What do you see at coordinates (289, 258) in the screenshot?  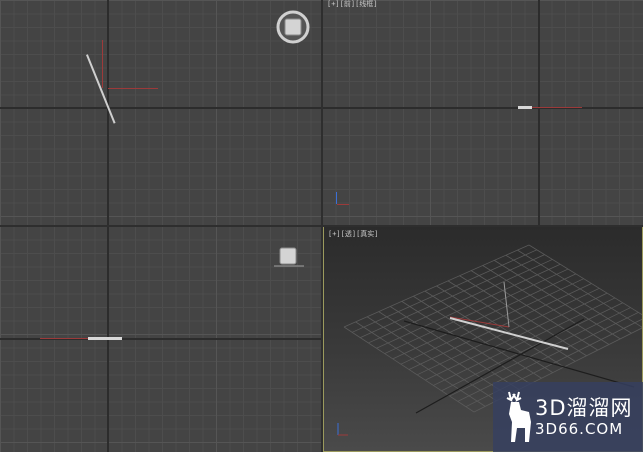 I see `cube-icon` at bounding box center [289, 258].